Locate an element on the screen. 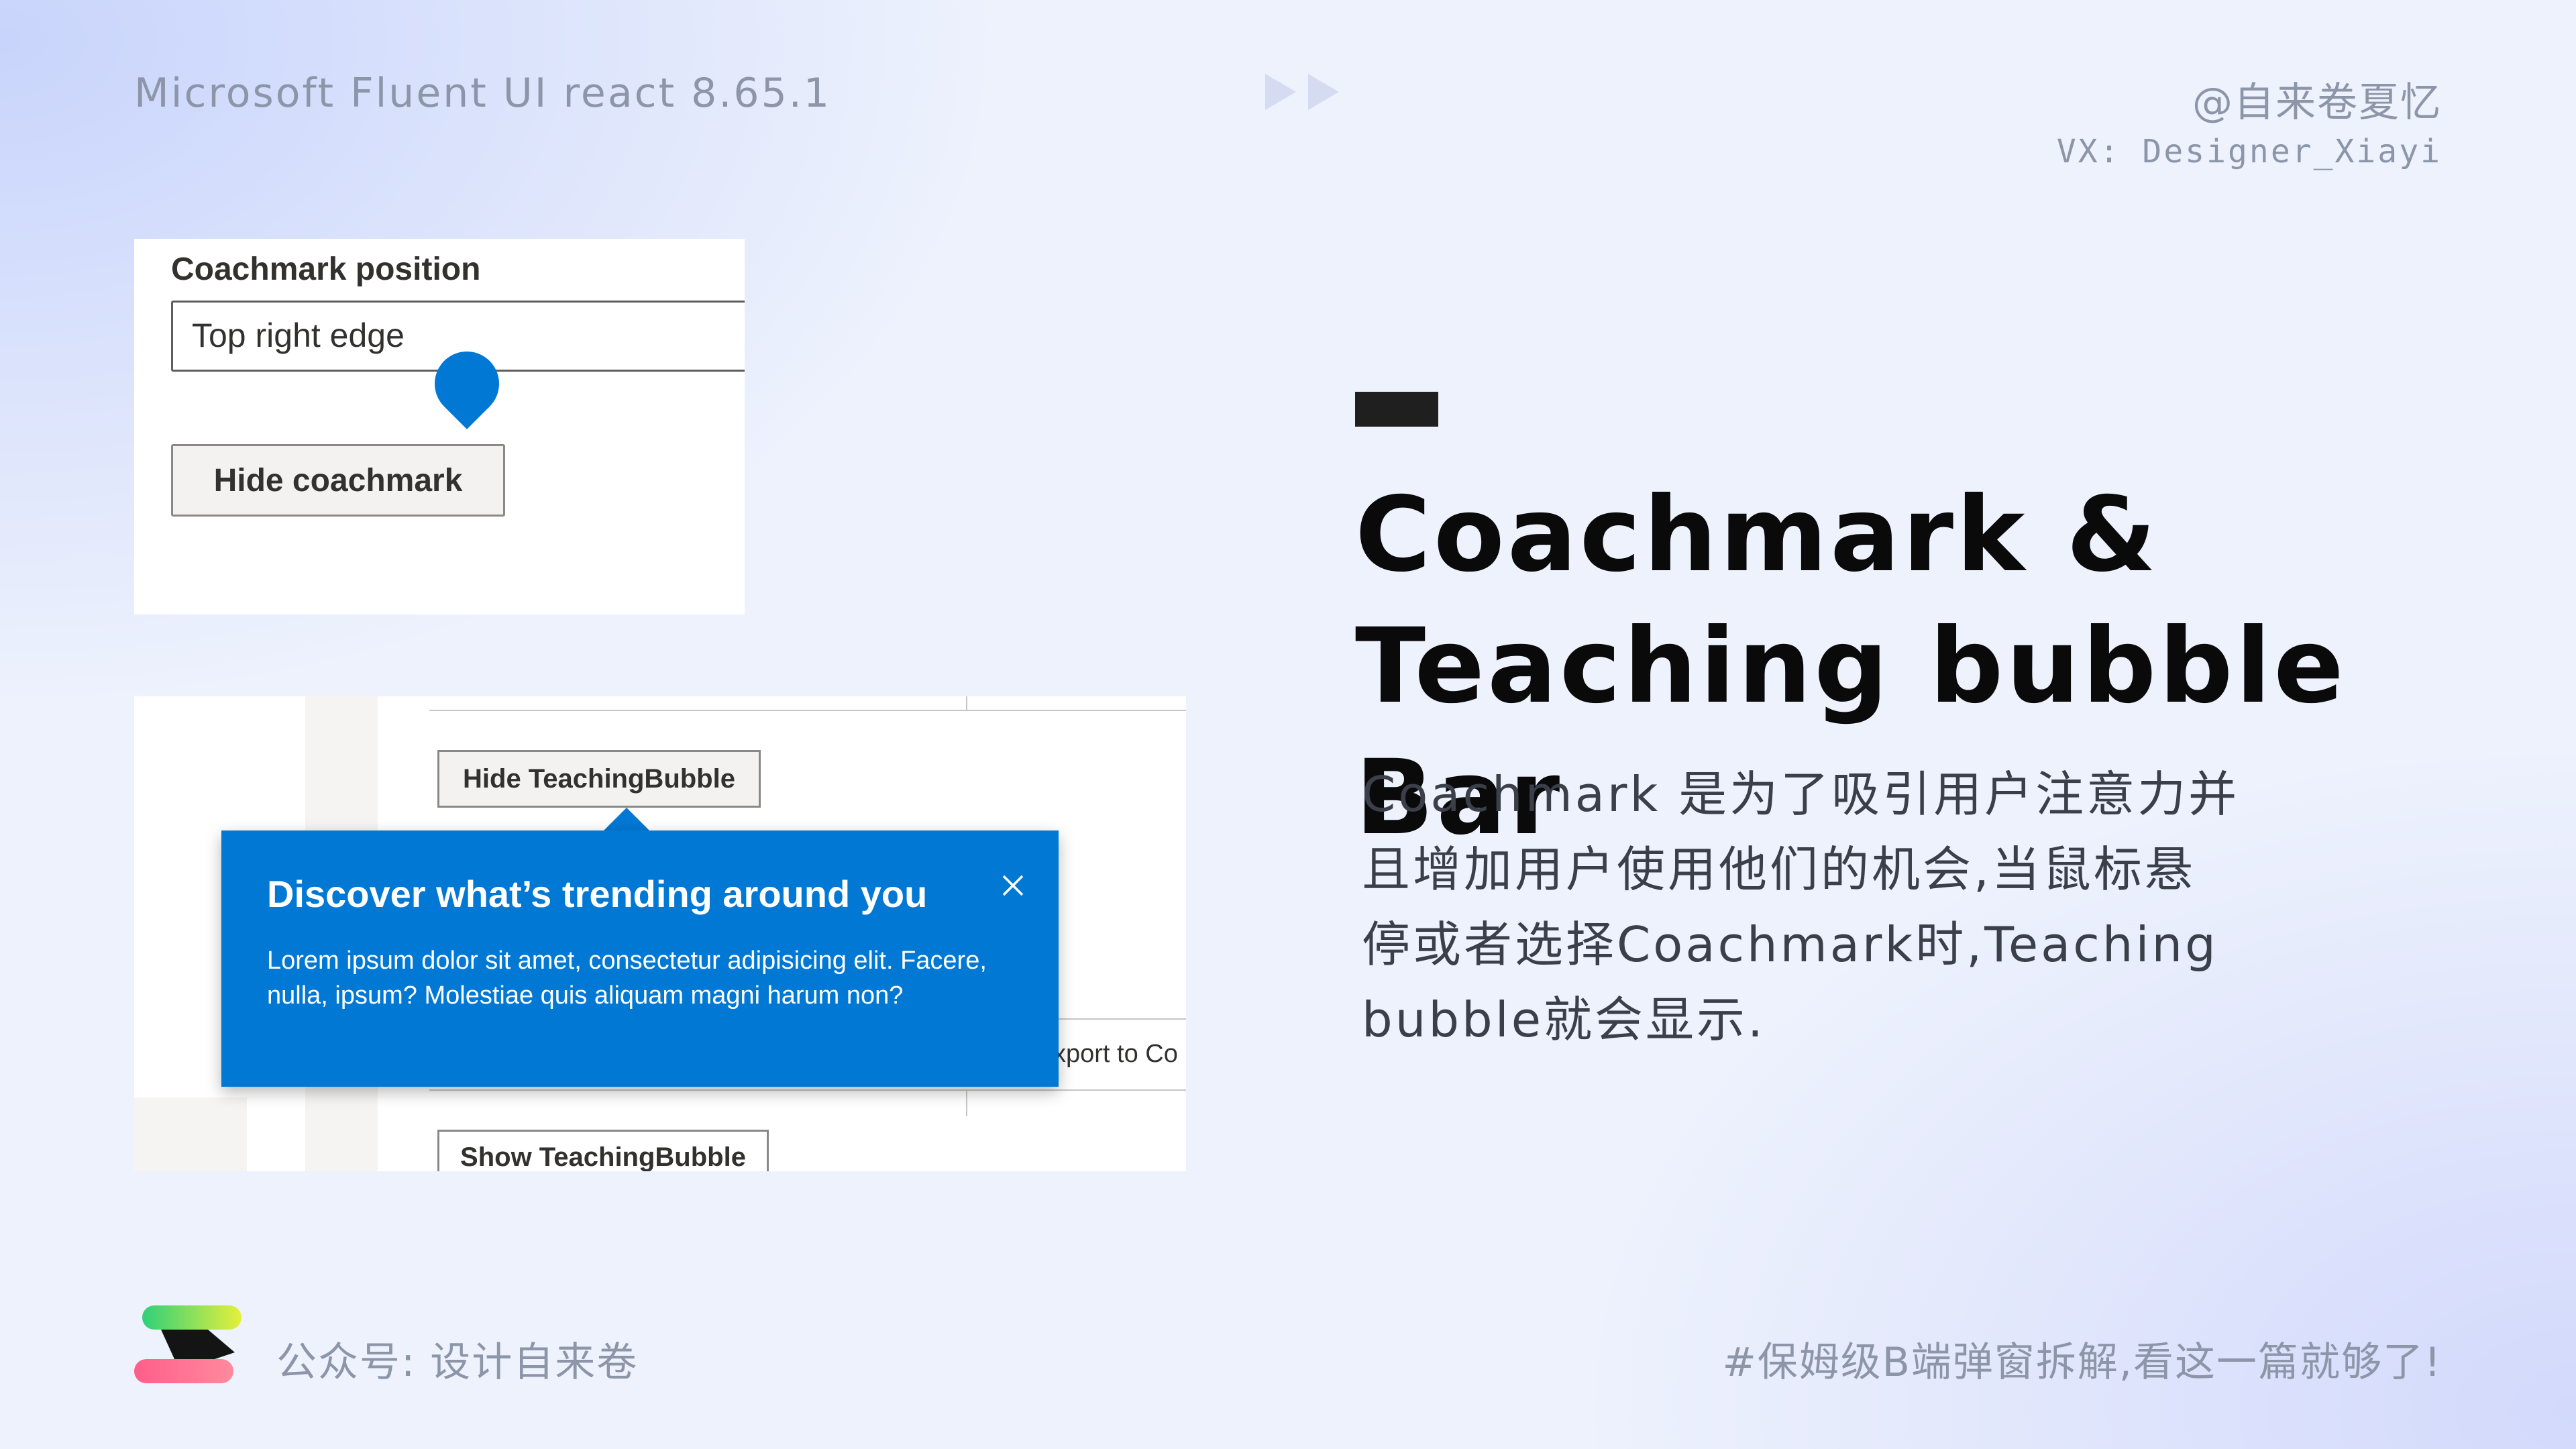  coachmark-position-label: Coachmark position is located at coordinates (326, 269).